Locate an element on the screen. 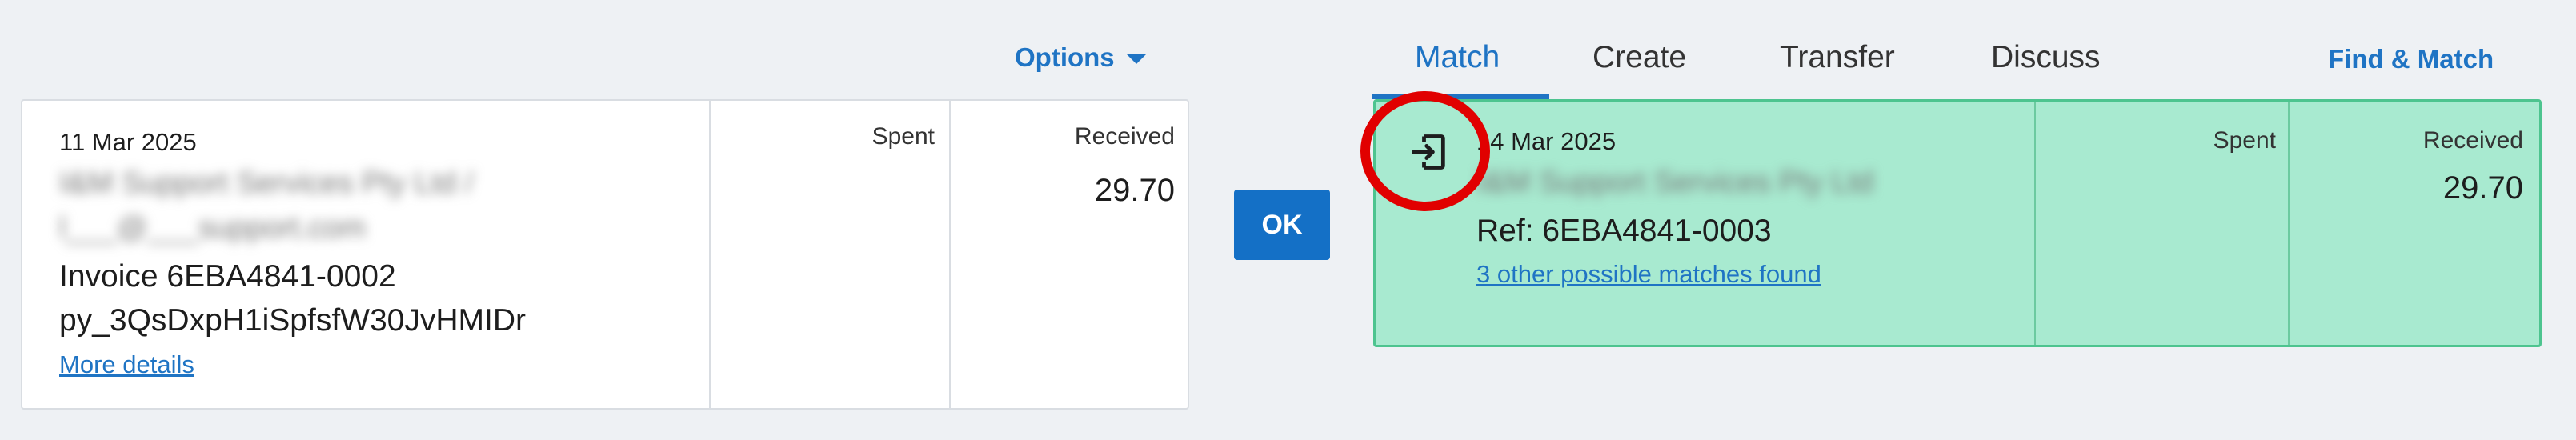 The height and width of the screenshot is (440, 2576). tab-transfer: Transfer is located at coordinates (1837, 57).